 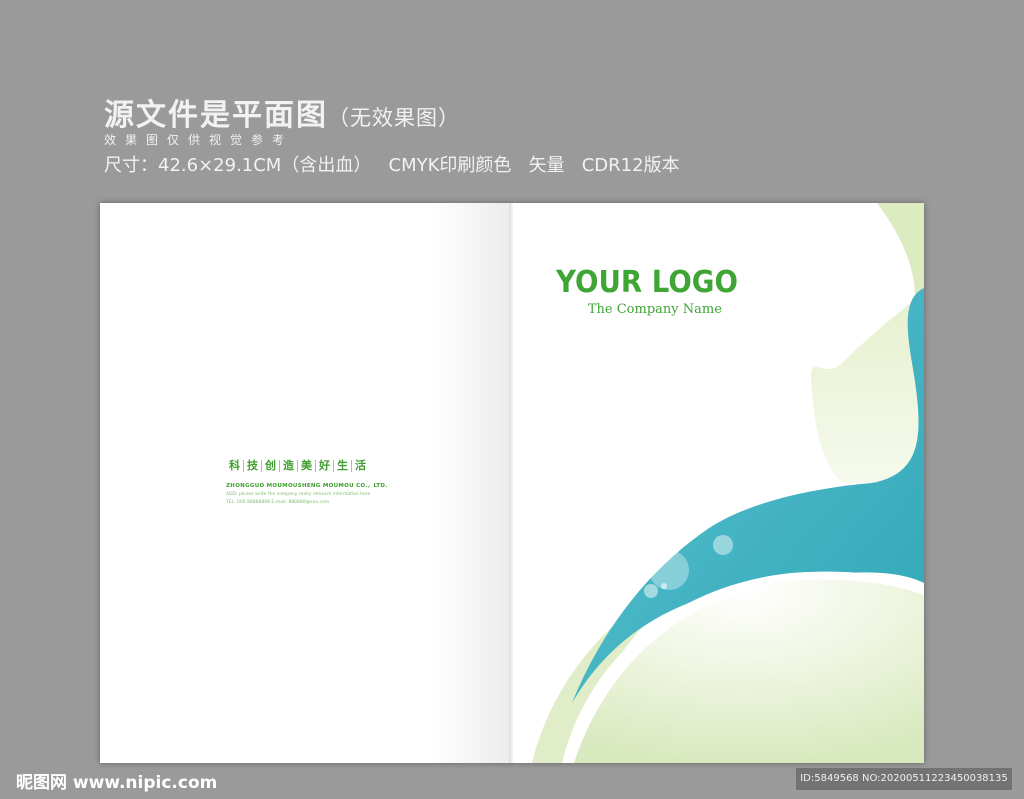 I want to click on light-green-ribbon, so click(x=867, y=388).